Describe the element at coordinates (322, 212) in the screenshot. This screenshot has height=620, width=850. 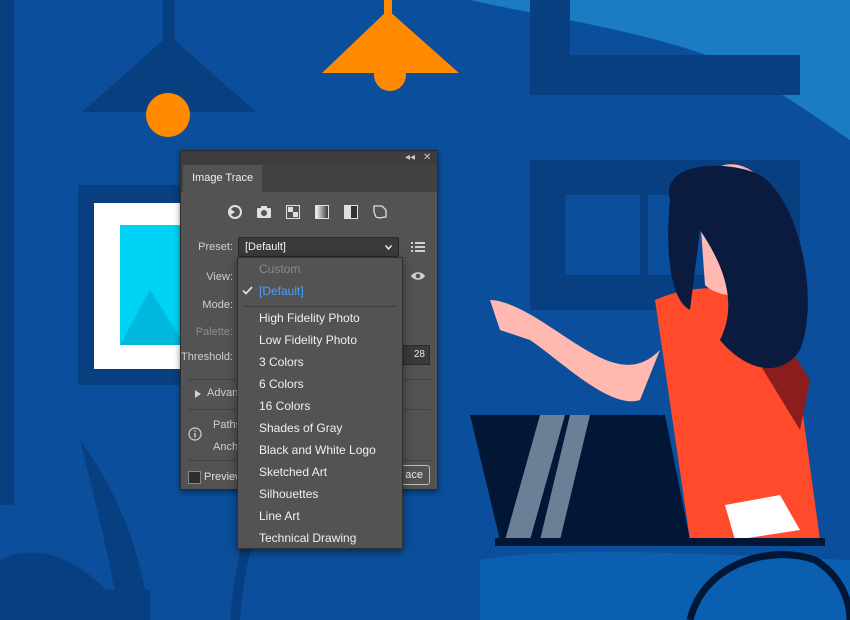
I see `grayscale-gradient-icon` at that location.